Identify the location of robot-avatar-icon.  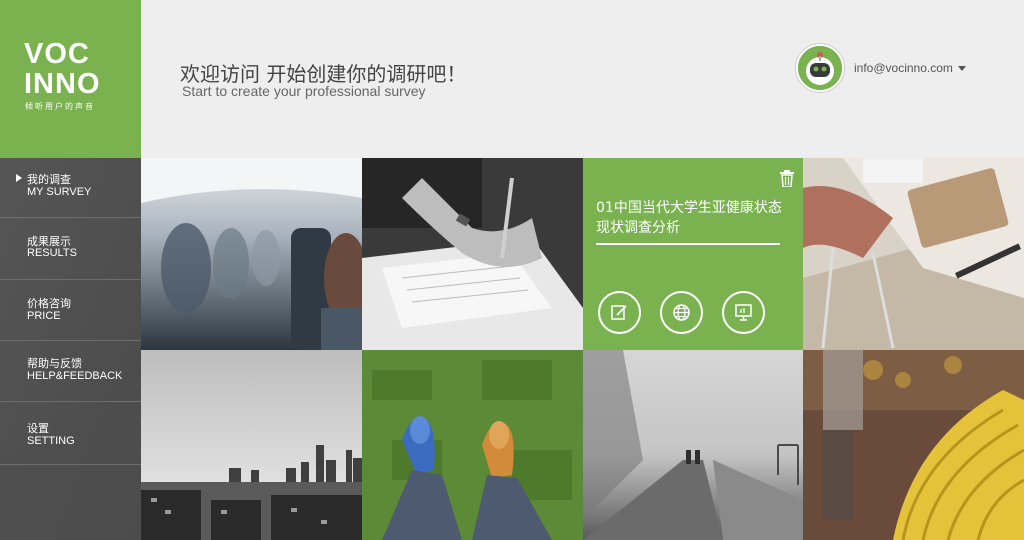
(820, 68).